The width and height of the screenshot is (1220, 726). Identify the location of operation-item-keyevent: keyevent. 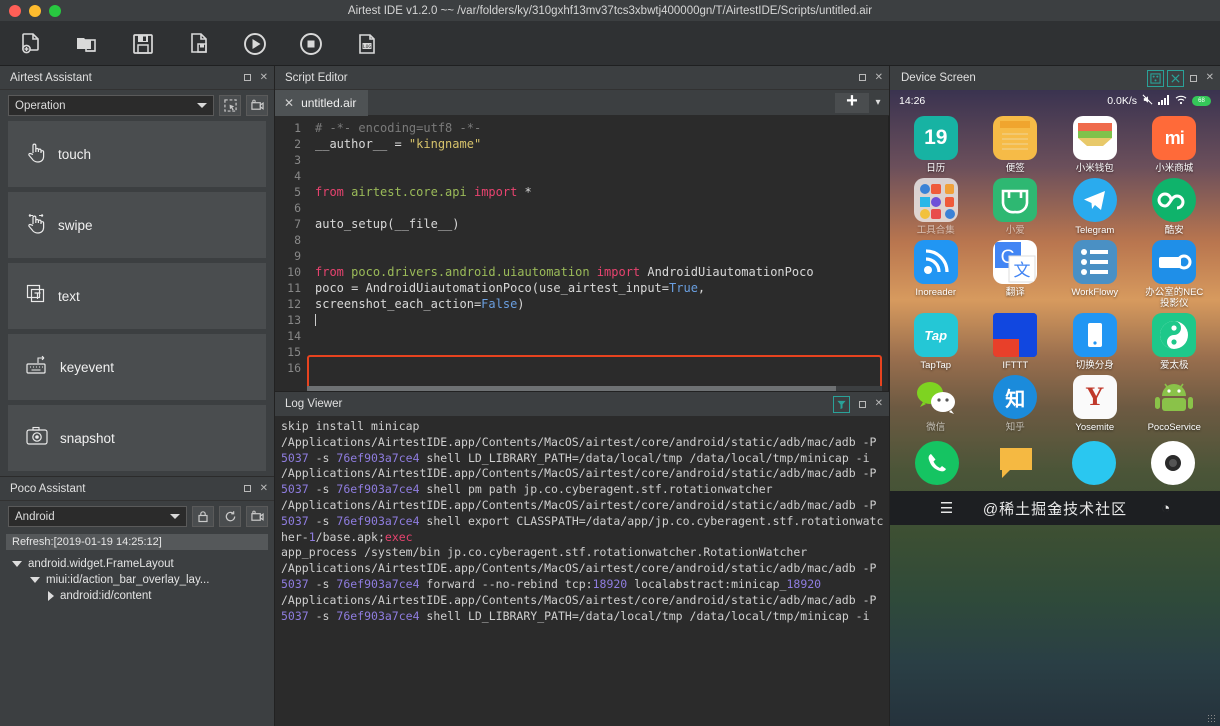
(137, 367).